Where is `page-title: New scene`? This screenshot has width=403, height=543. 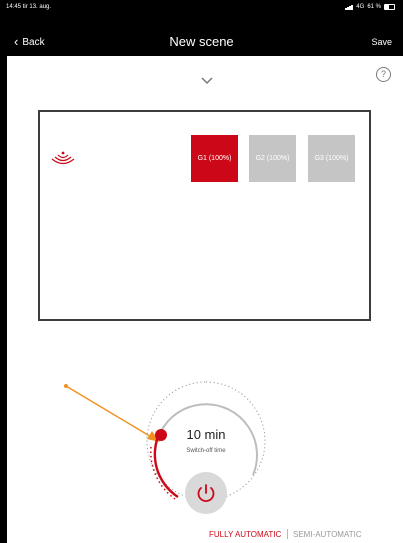
page-title: New scene is located at coordinates (201, 41).